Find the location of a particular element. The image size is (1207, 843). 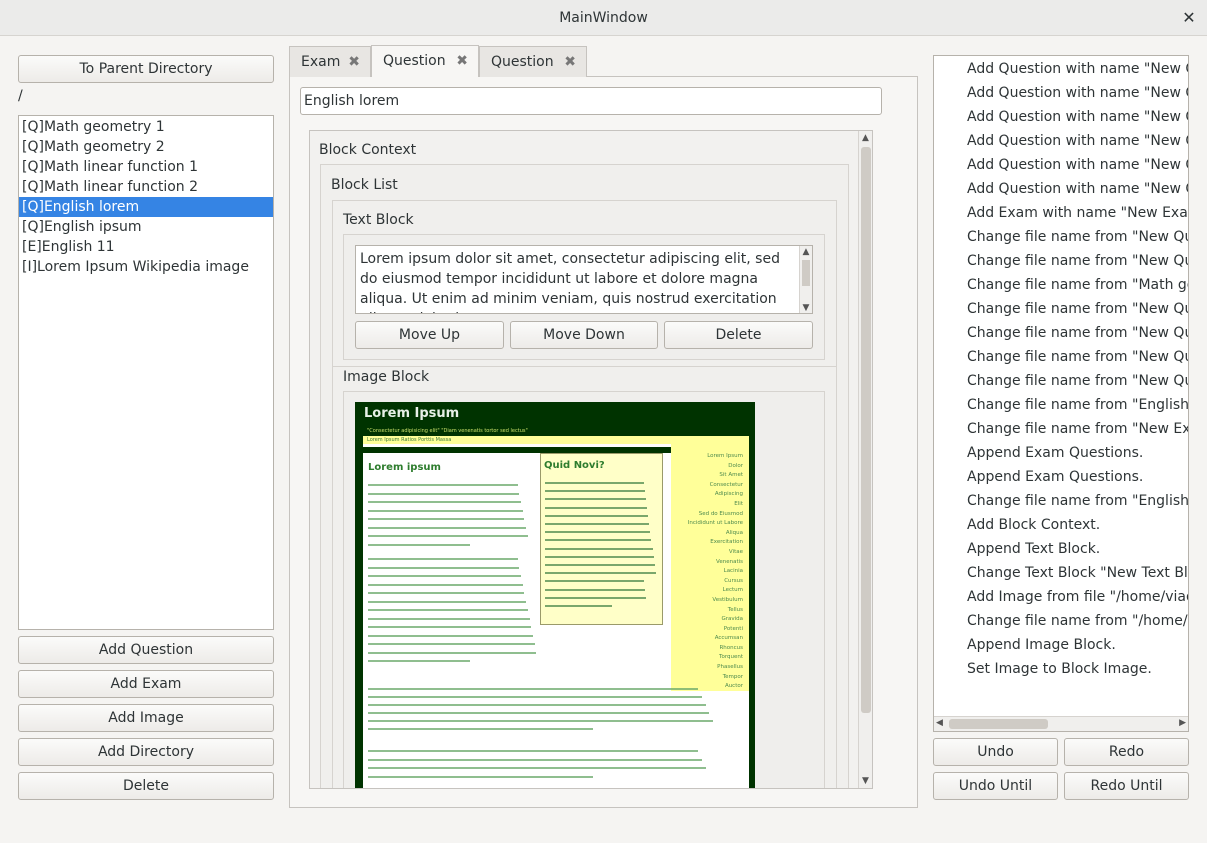

file-list-item: [E]English 11 is located at coordinates (146, 247).